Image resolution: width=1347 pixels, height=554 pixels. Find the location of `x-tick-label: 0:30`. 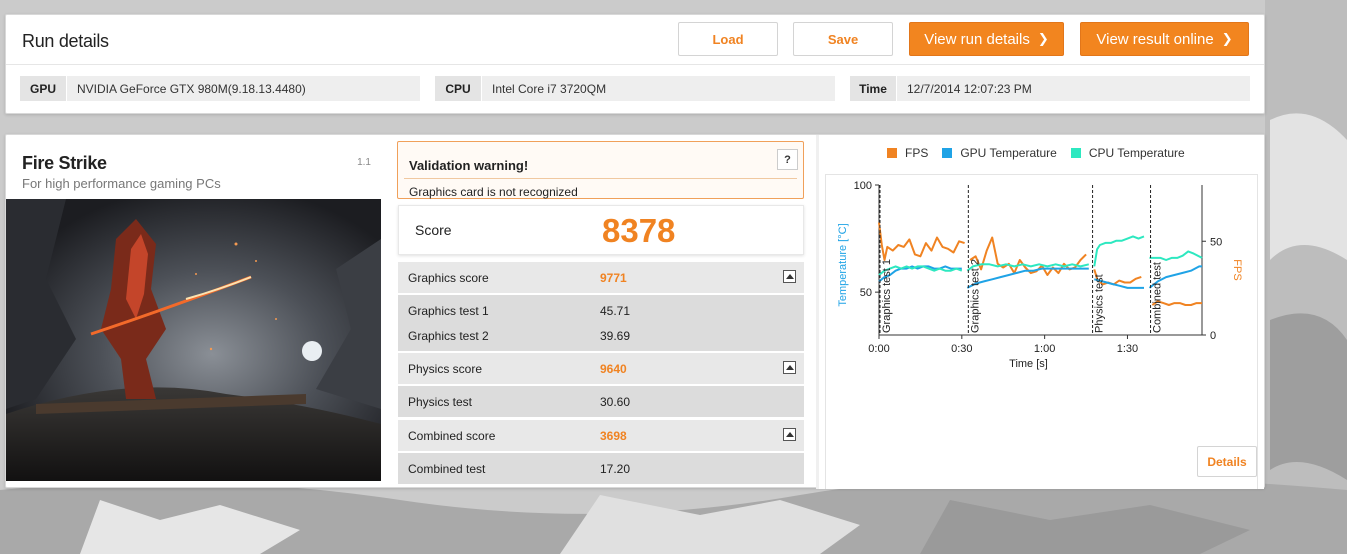

x-tick-label: 0:30 is located at coordinates (961, 349).